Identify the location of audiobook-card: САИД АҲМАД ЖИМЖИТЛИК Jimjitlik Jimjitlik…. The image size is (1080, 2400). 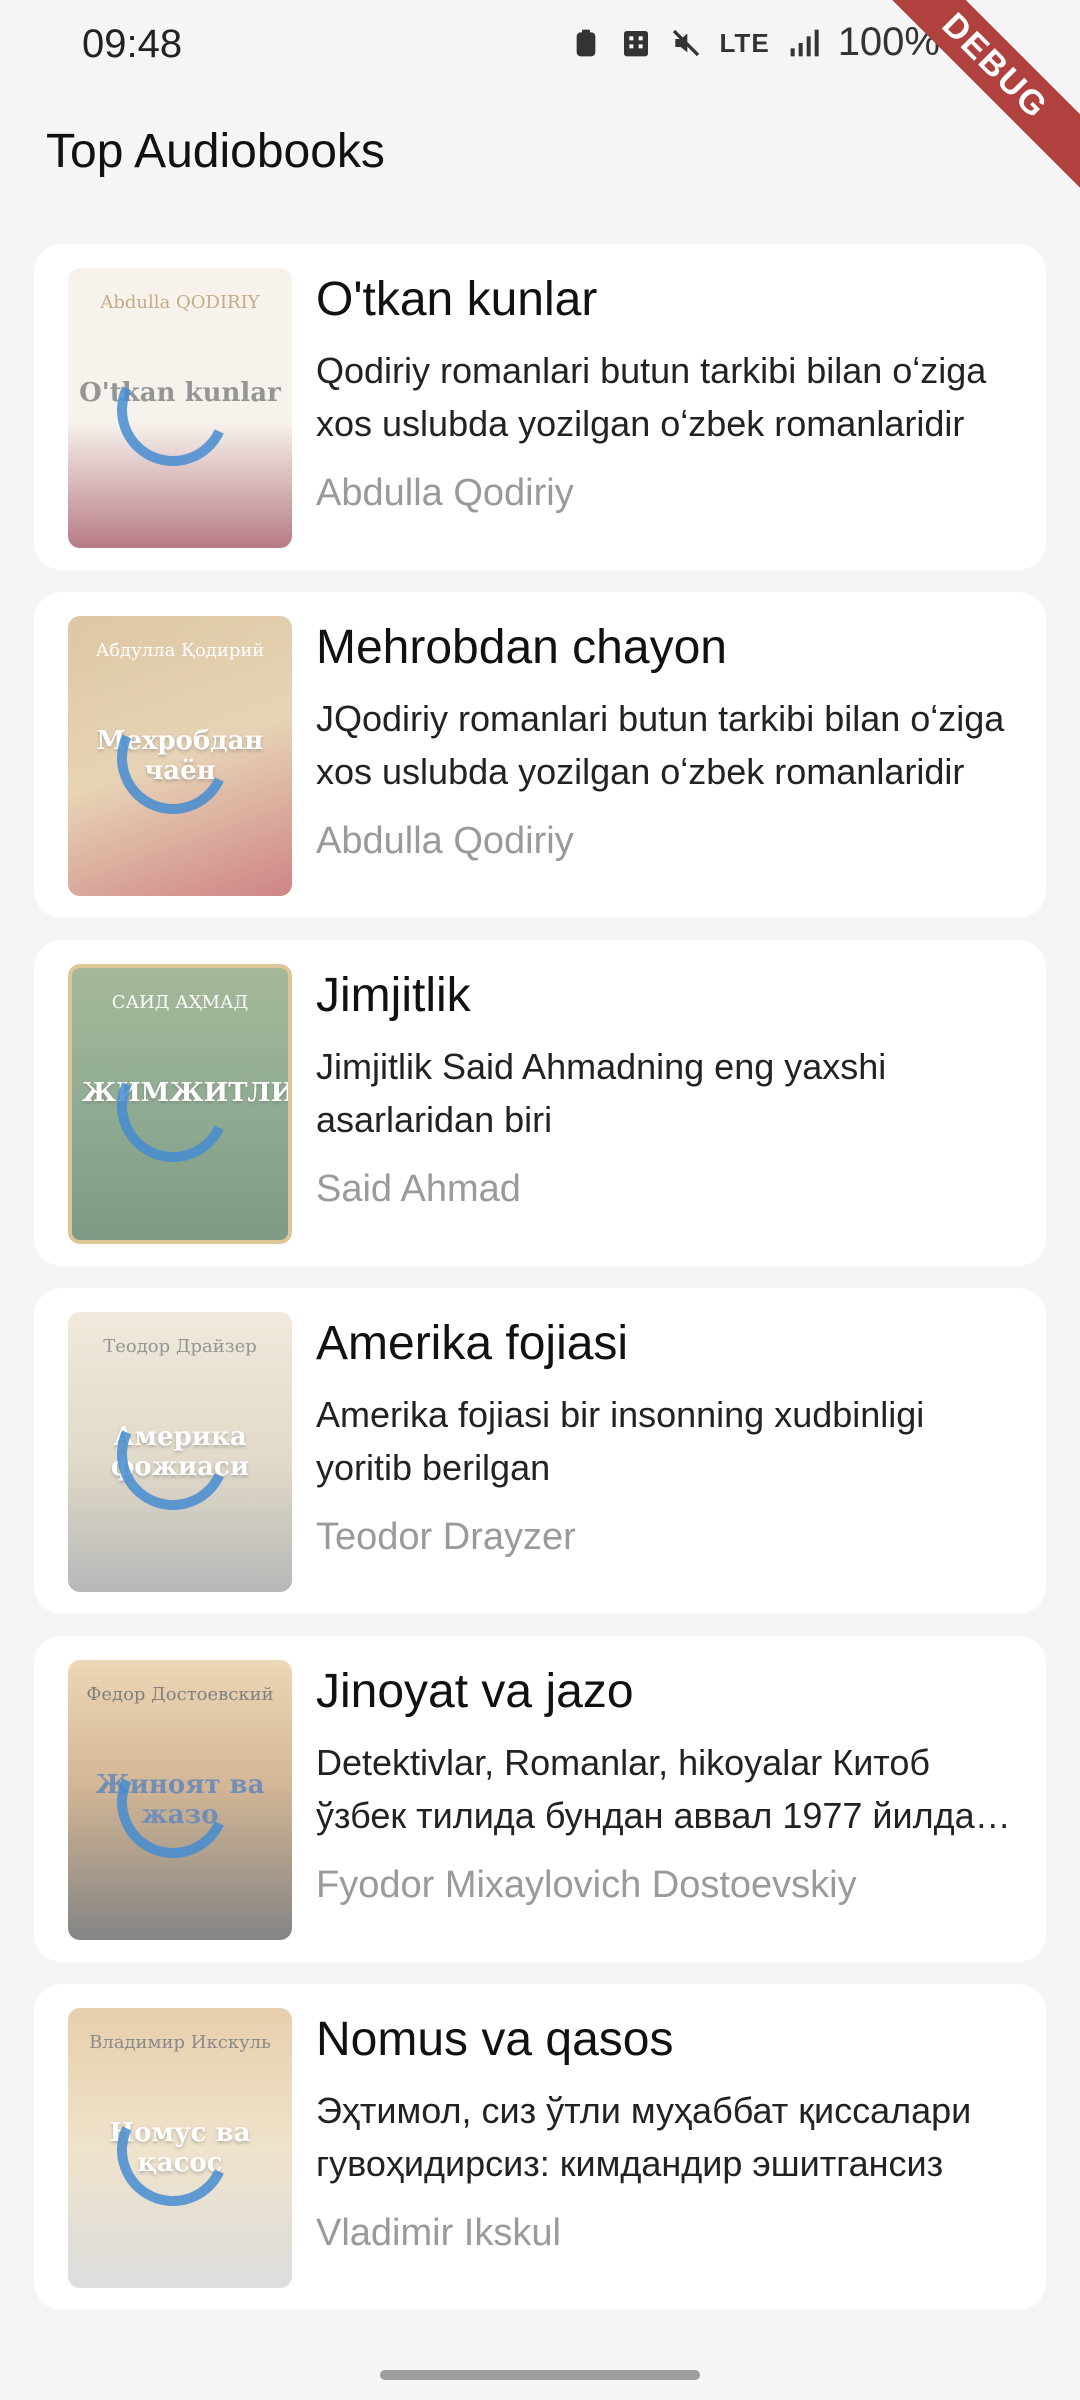
(540, 1103).